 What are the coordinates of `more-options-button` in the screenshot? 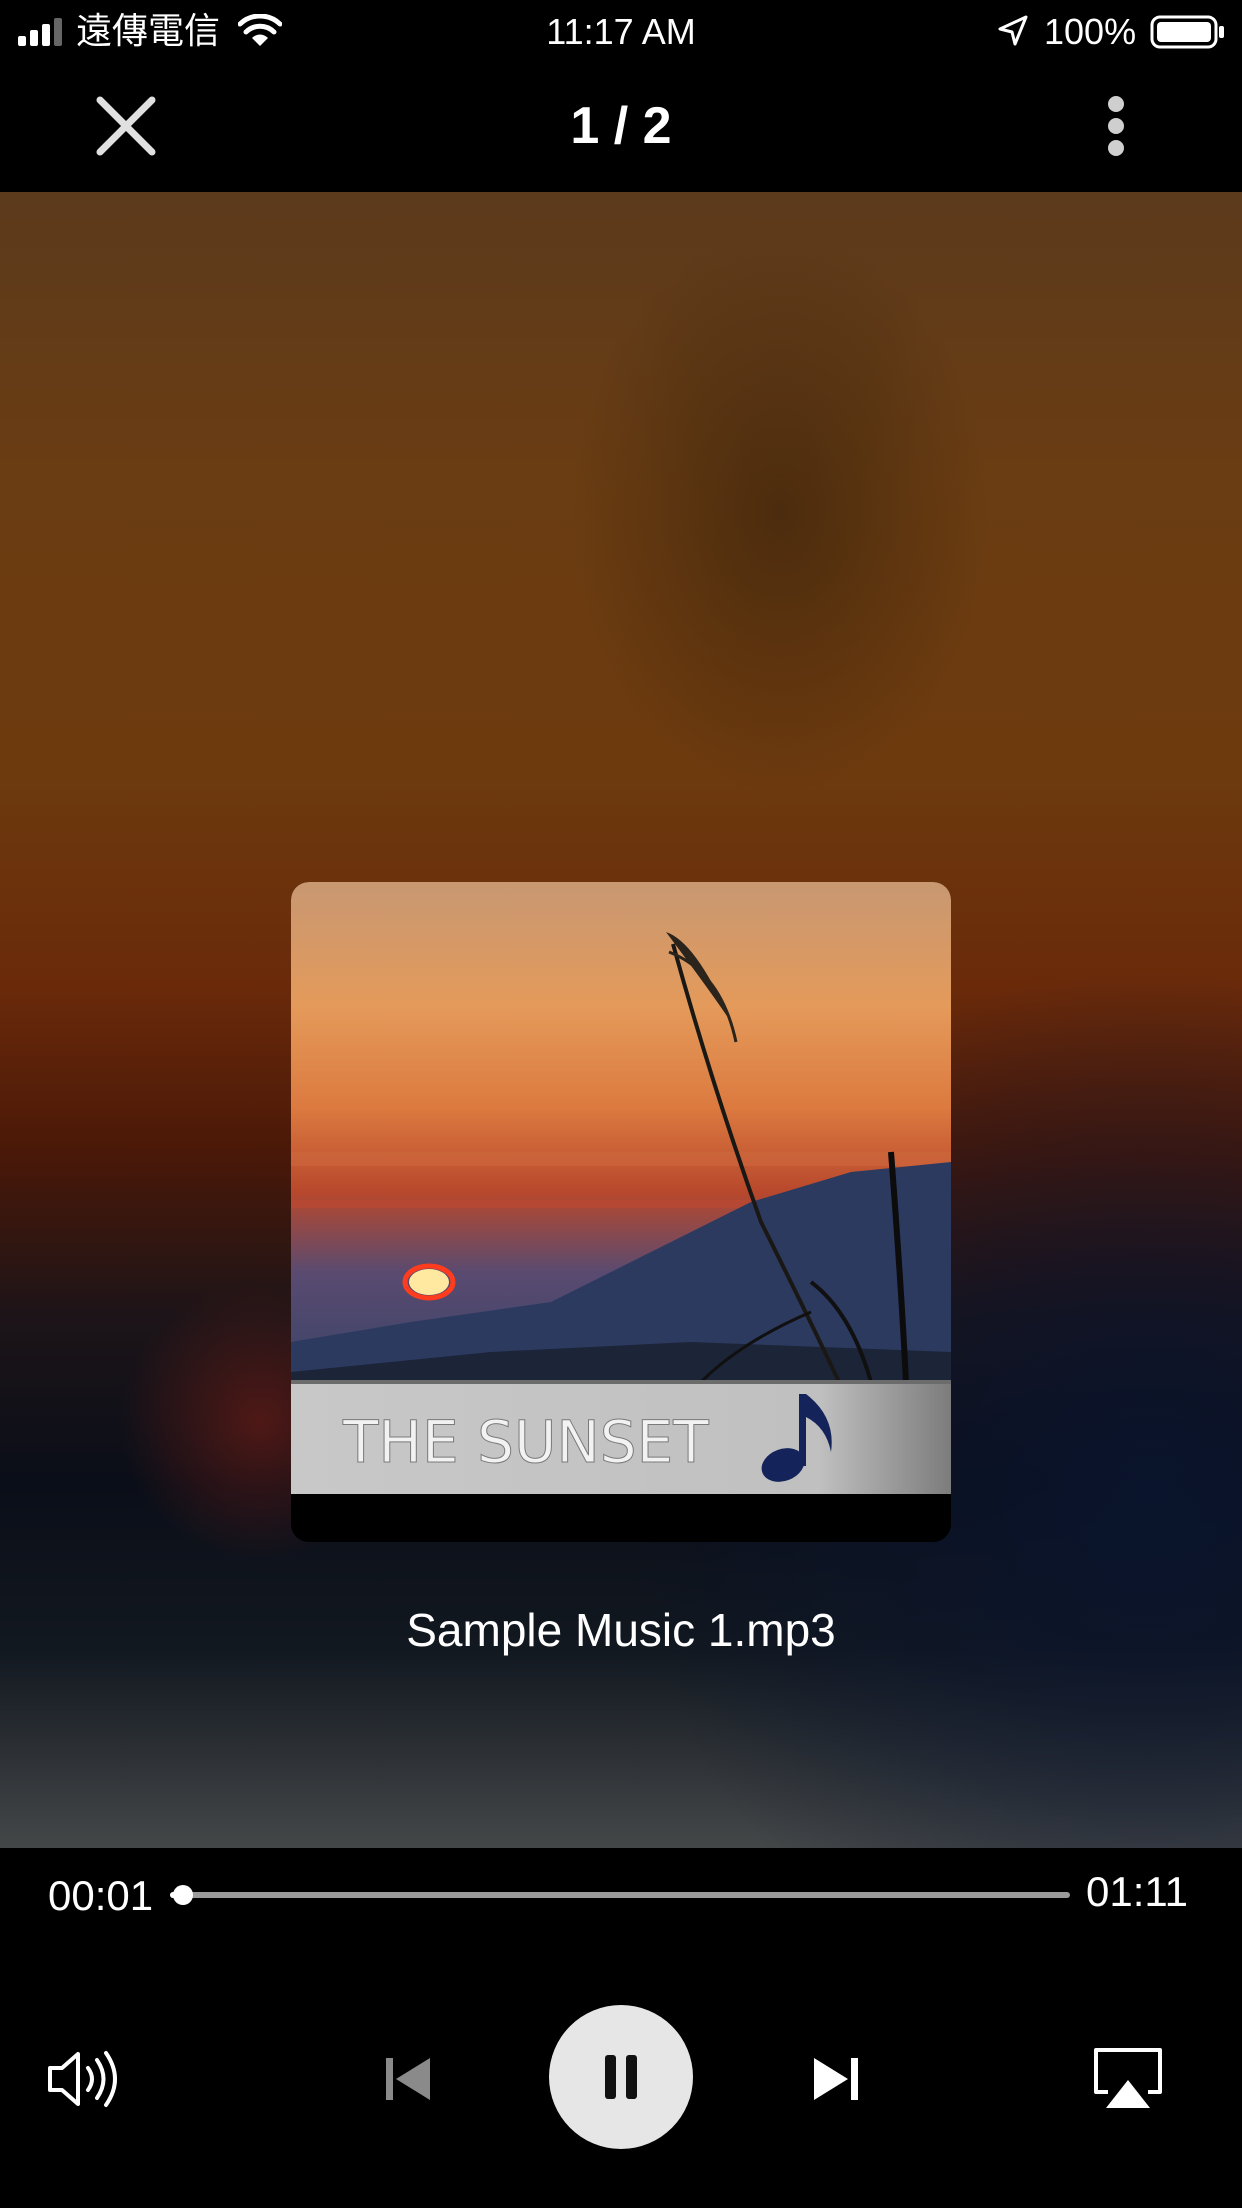 It's located at (1116, 126).